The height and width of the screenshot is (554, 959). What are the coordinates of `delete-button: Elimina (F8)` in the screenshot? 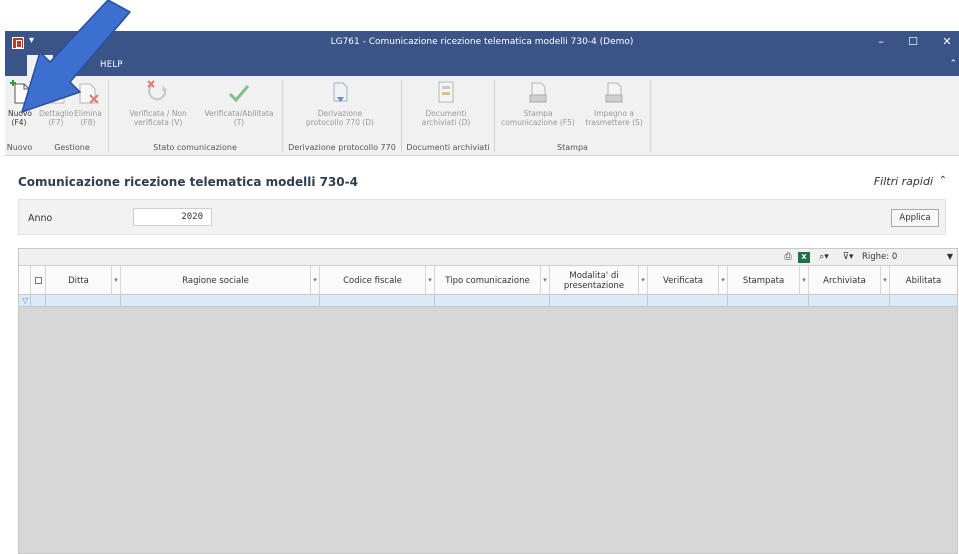 It's located at (88, 103).